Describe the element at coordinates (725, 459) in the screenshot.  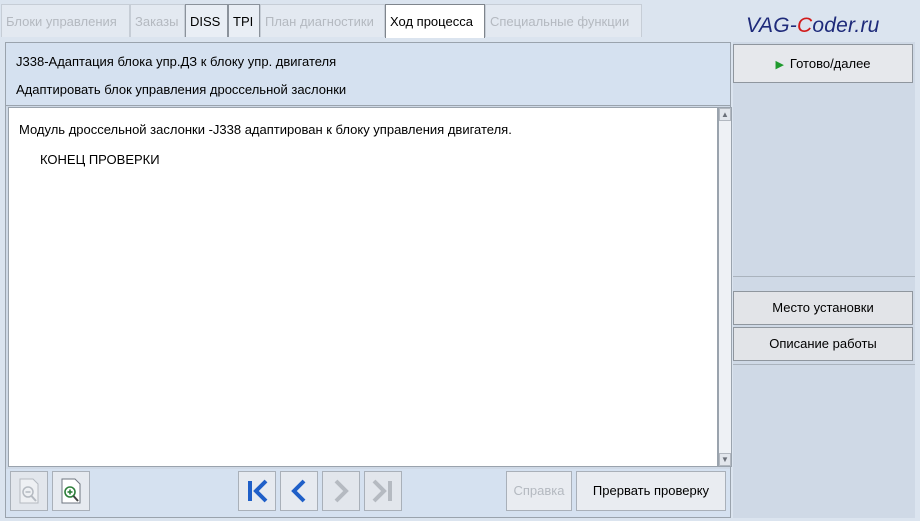
I see `scroll-down-icon: ▼` at that location.